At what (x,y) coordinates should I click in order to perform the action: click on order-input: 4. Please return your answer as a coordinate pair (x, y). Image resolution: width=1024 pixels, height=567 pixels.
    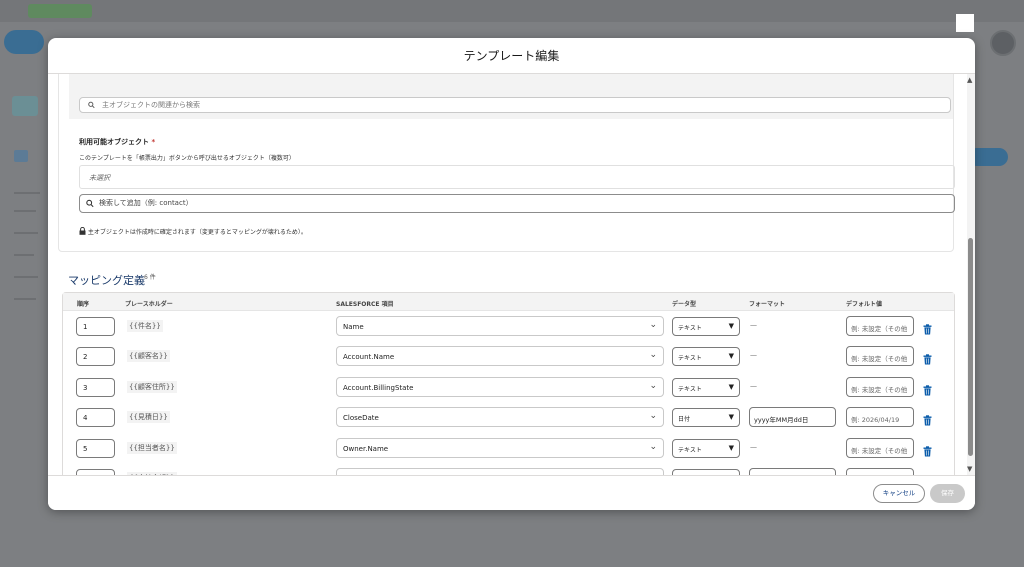
    Looking at the image, I should click on (95, 417).